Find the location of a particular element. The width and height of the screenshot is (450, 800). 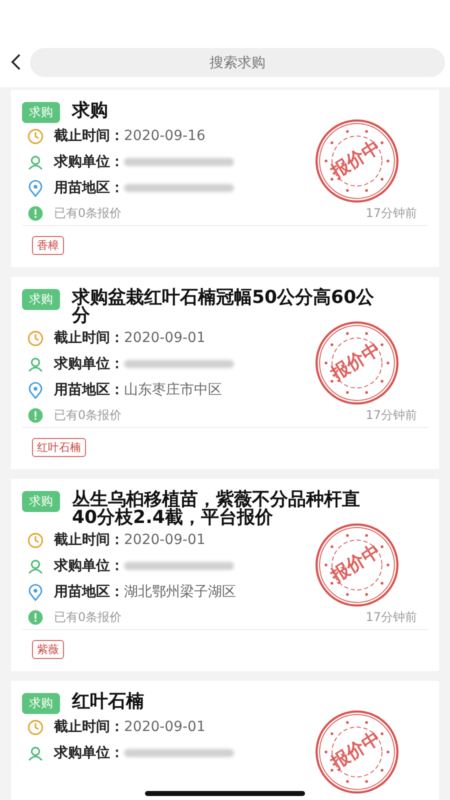

species-tag: 红叶石楠 is located at coordinates (59, 447).